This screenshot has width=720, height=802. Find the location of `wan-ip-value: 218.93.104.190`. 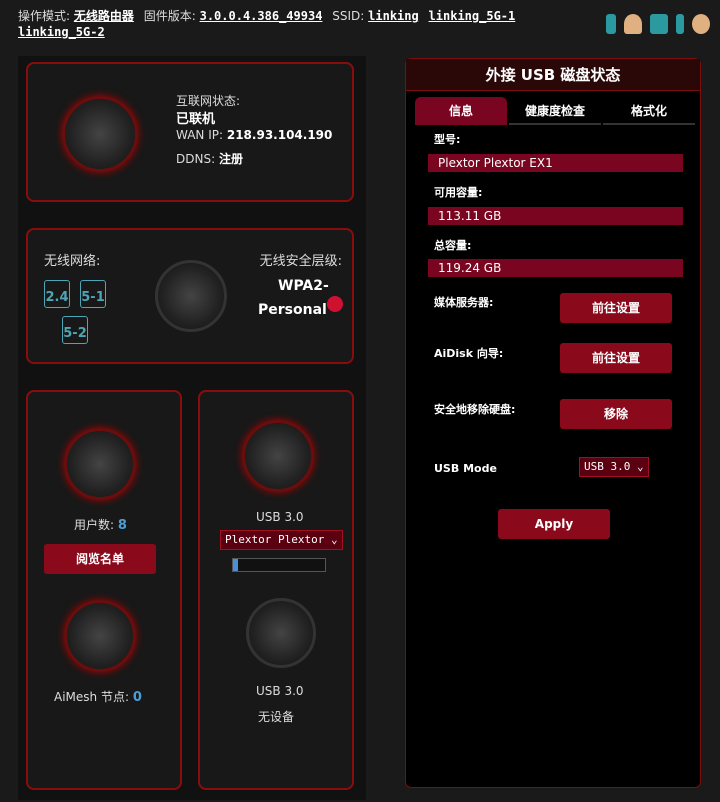

wan-ip-value: 218.93.104.190 is located at coordinates (279, 135).